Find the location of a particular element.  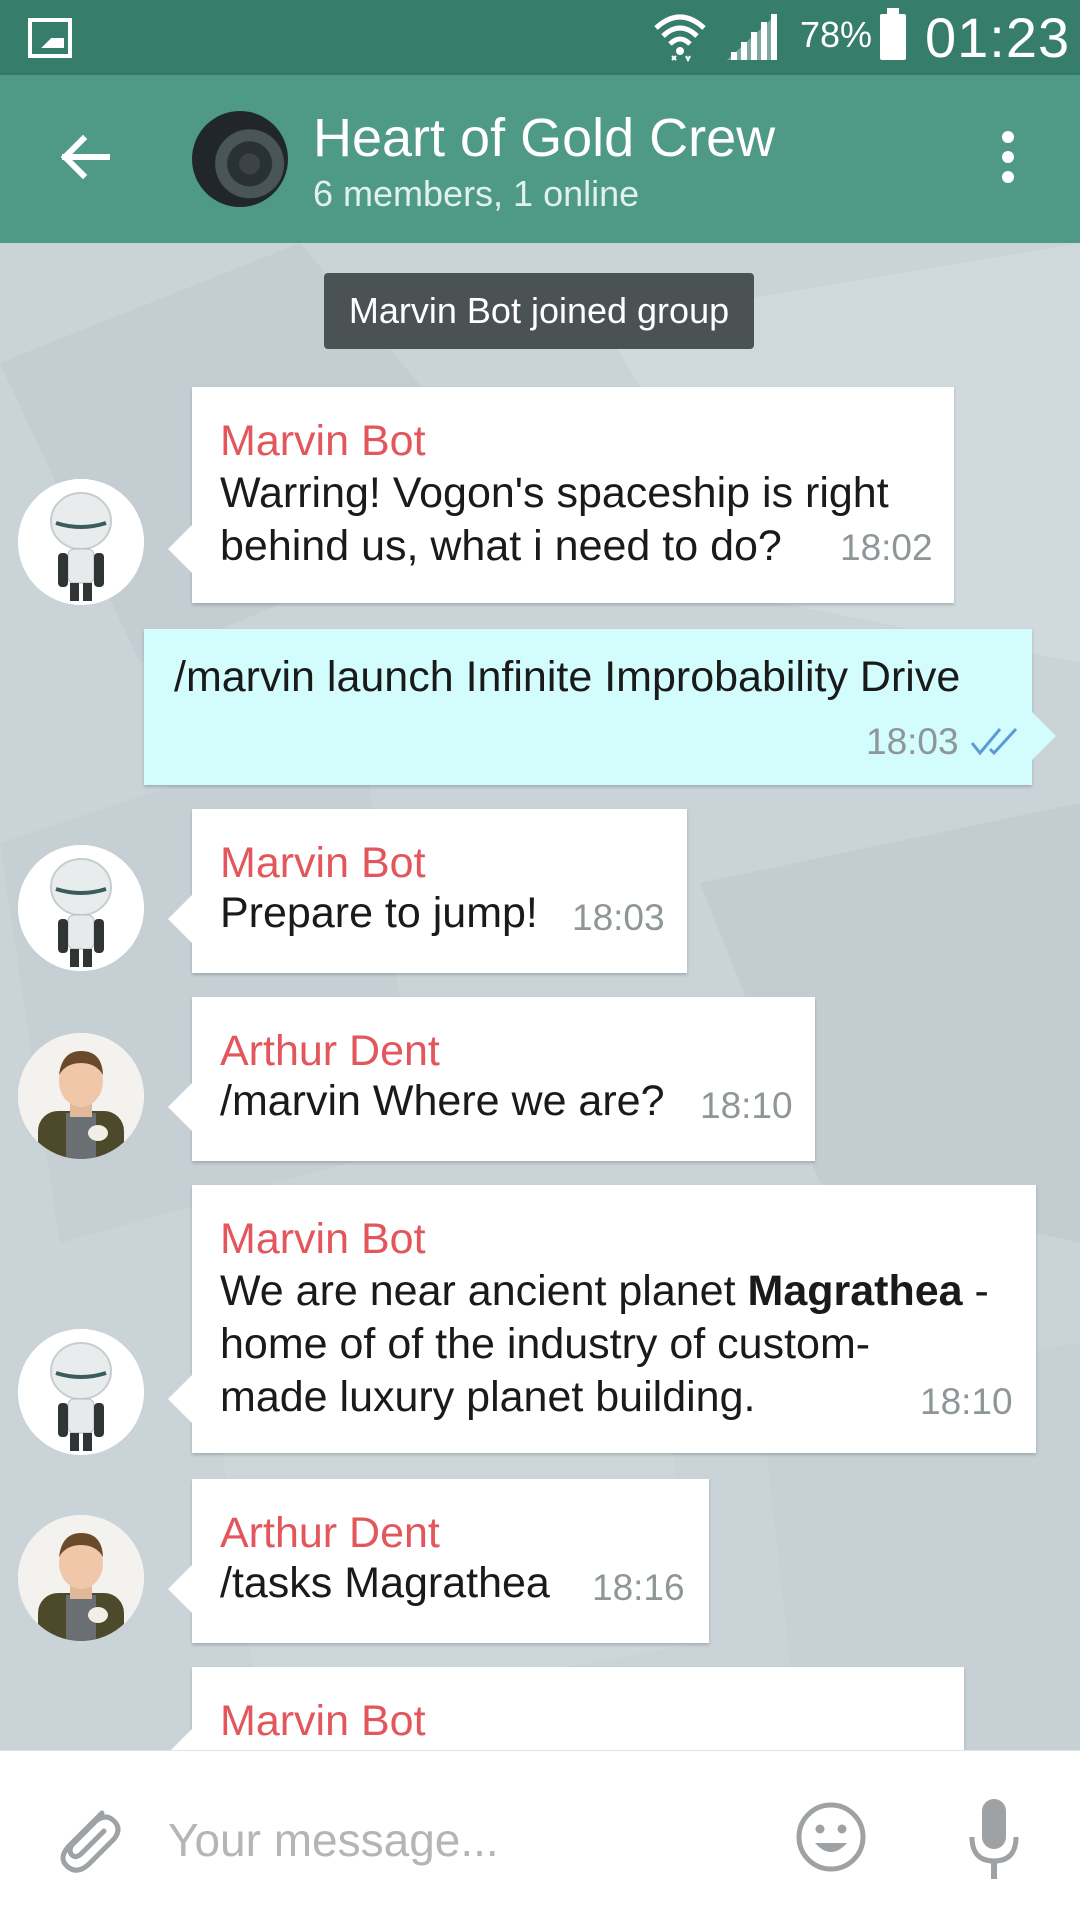

message-composer is located at coordinates (540, 1835).